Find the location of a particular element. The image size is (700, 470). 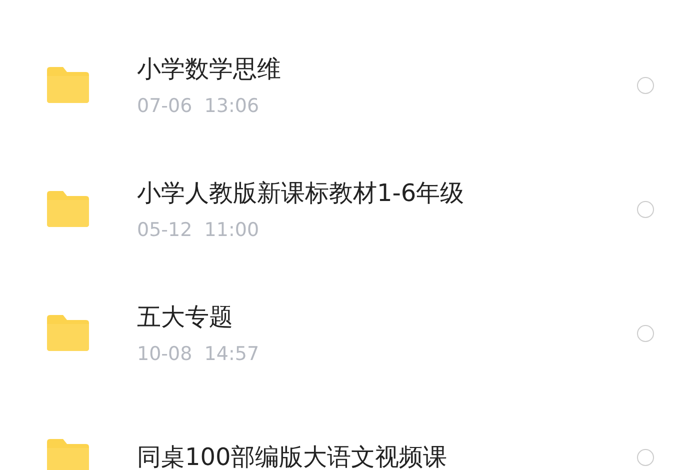

modified-date: 05-12 11:00 is located at coordinates (198, 230).